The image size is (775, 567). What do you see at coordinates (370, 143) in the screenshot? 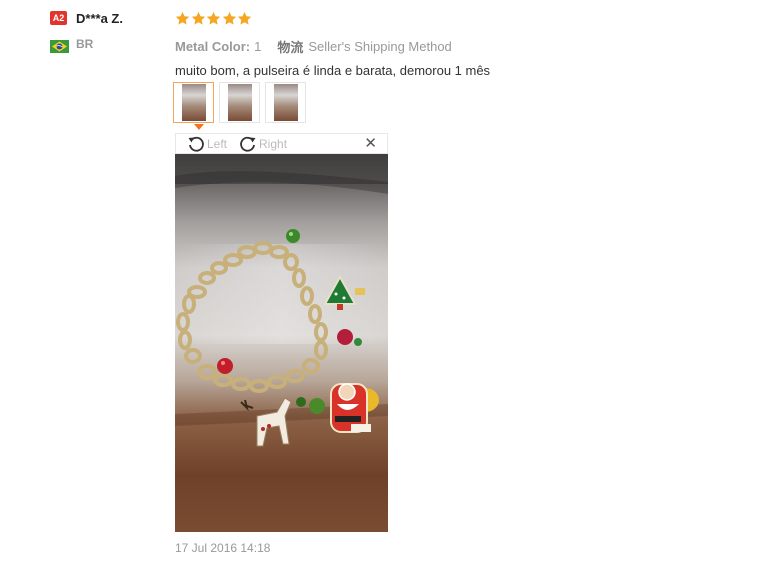
I see `close-icon: ✕` at bounding box center [370, 143].